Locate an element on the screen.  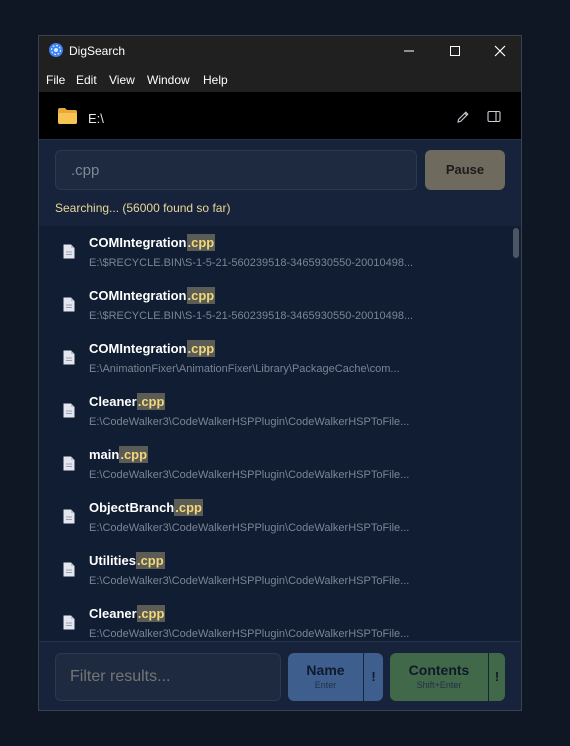
result-file-name: ObjectBranch.cpp is located at coordinates (146, 507).